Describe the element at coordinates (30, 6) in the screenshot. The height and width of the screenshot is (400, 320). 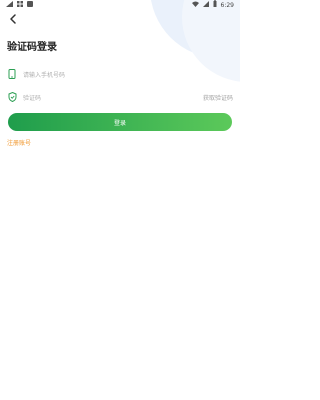
I see `app-icon` at that location.